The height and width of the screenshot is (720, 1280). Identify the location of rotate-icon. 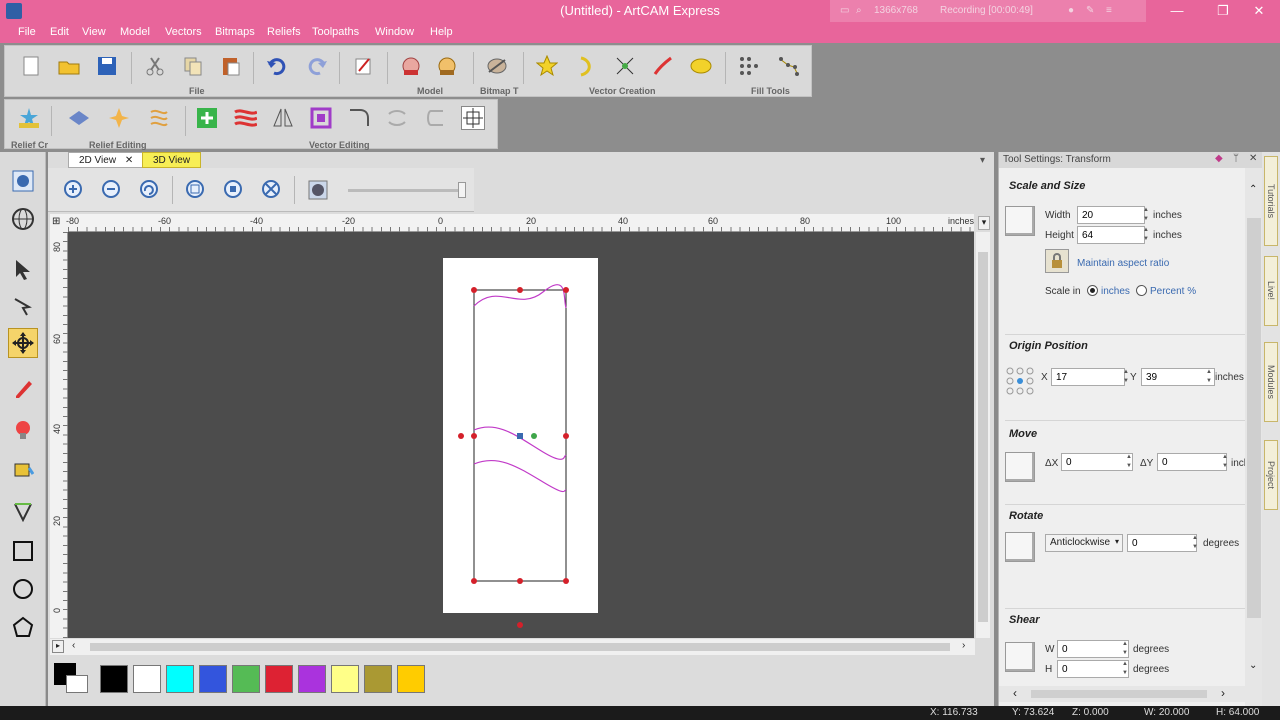
(1020, 547).